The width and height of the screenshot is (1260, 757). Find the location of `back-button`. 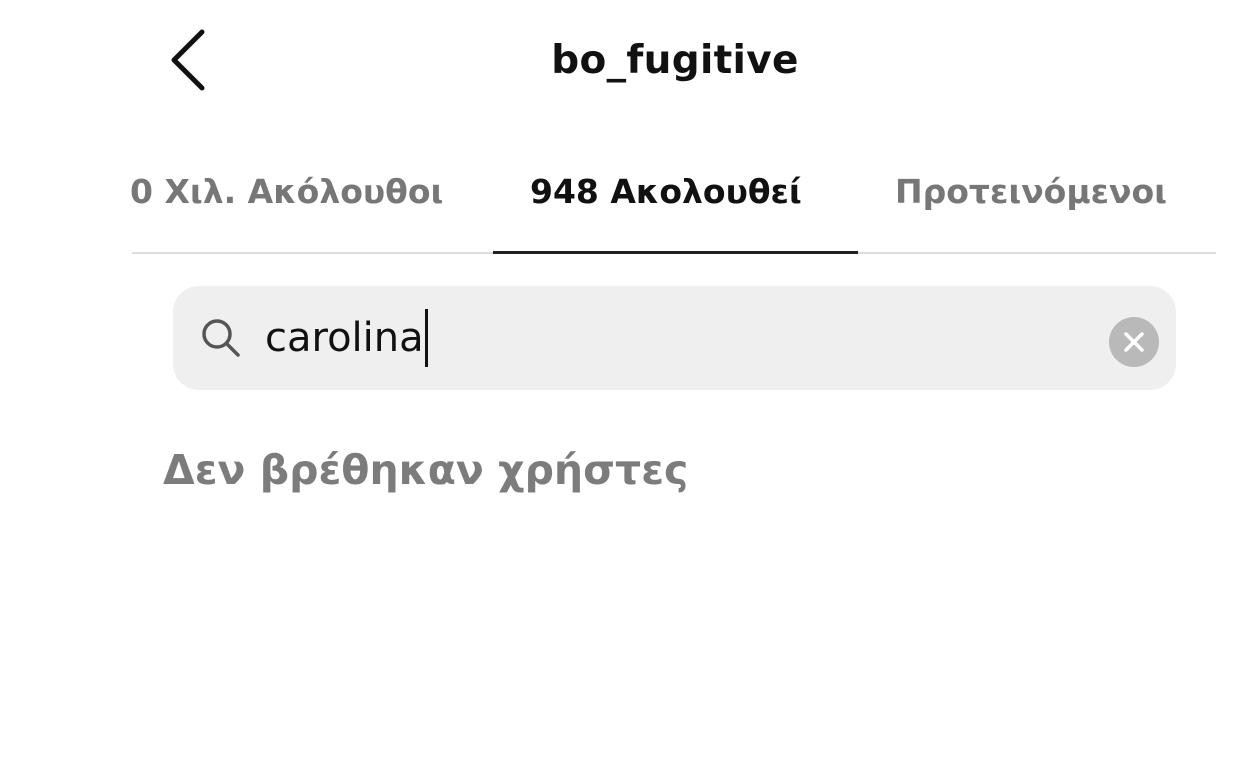

back-button is located at coordinates (190, 60).